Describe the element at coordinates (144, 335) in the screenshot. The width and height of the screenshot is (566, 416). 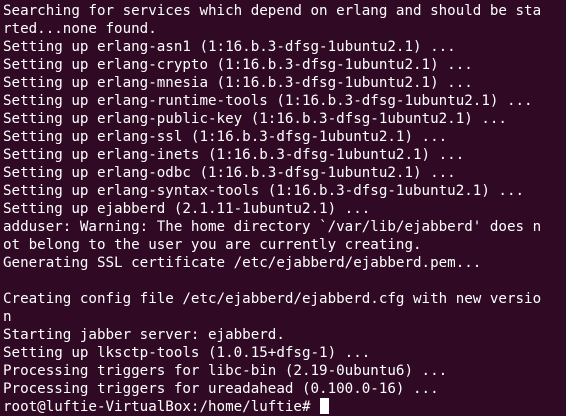
I see `terminal-output-line: Starting jabber server: ejabberd.` at that location.